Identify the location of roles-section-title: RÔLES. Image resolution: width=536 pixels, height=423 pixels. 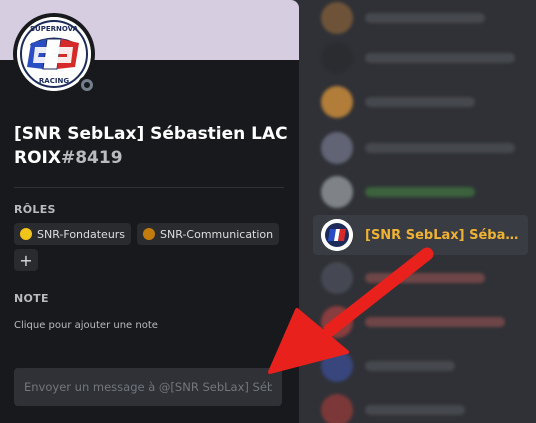
(35, 209).